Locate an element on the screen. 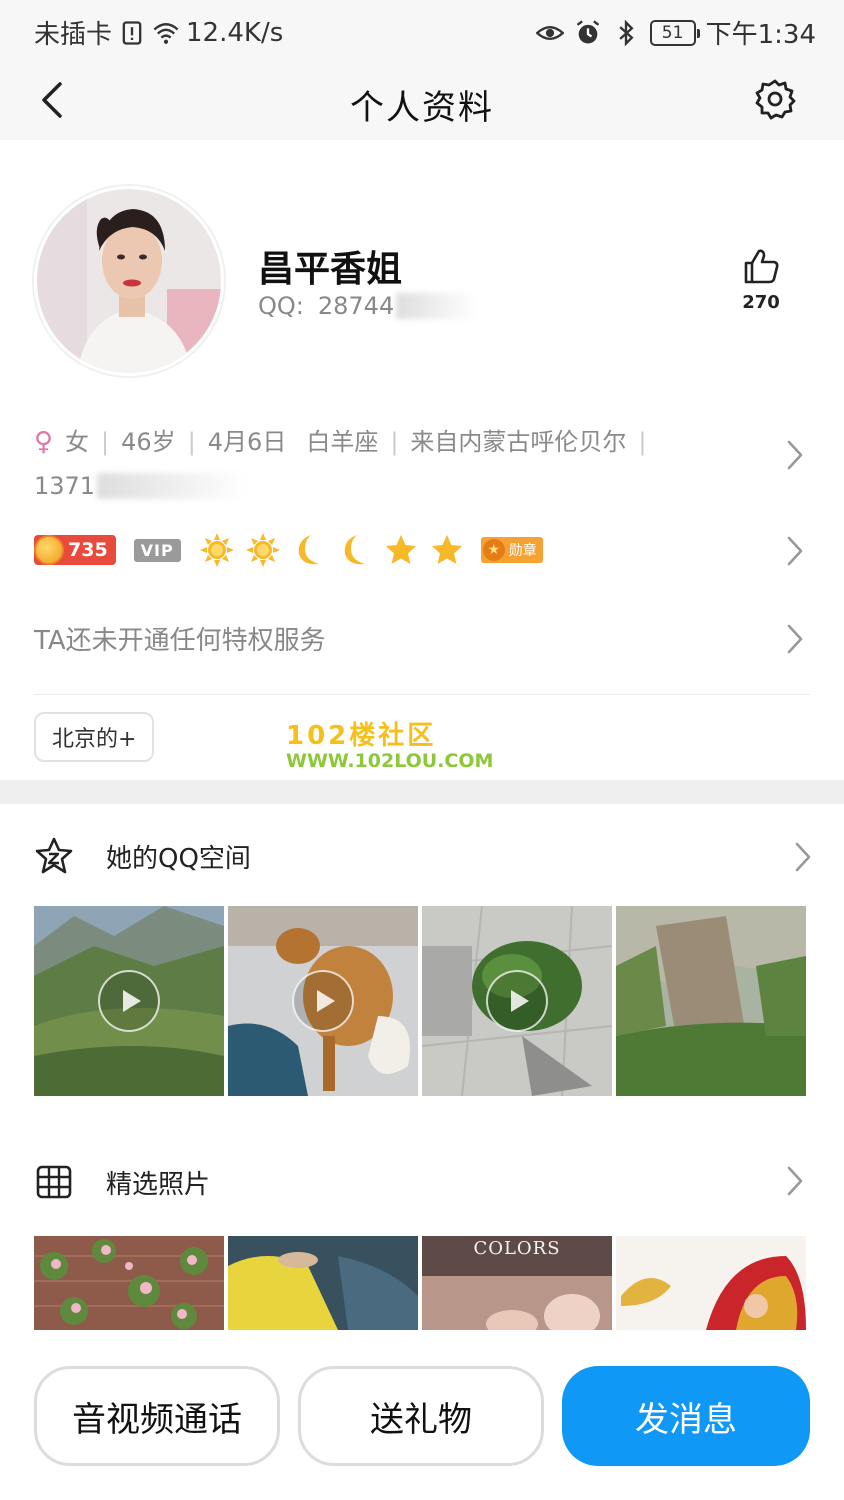  gear-icon is located at coordinates (775, 99).